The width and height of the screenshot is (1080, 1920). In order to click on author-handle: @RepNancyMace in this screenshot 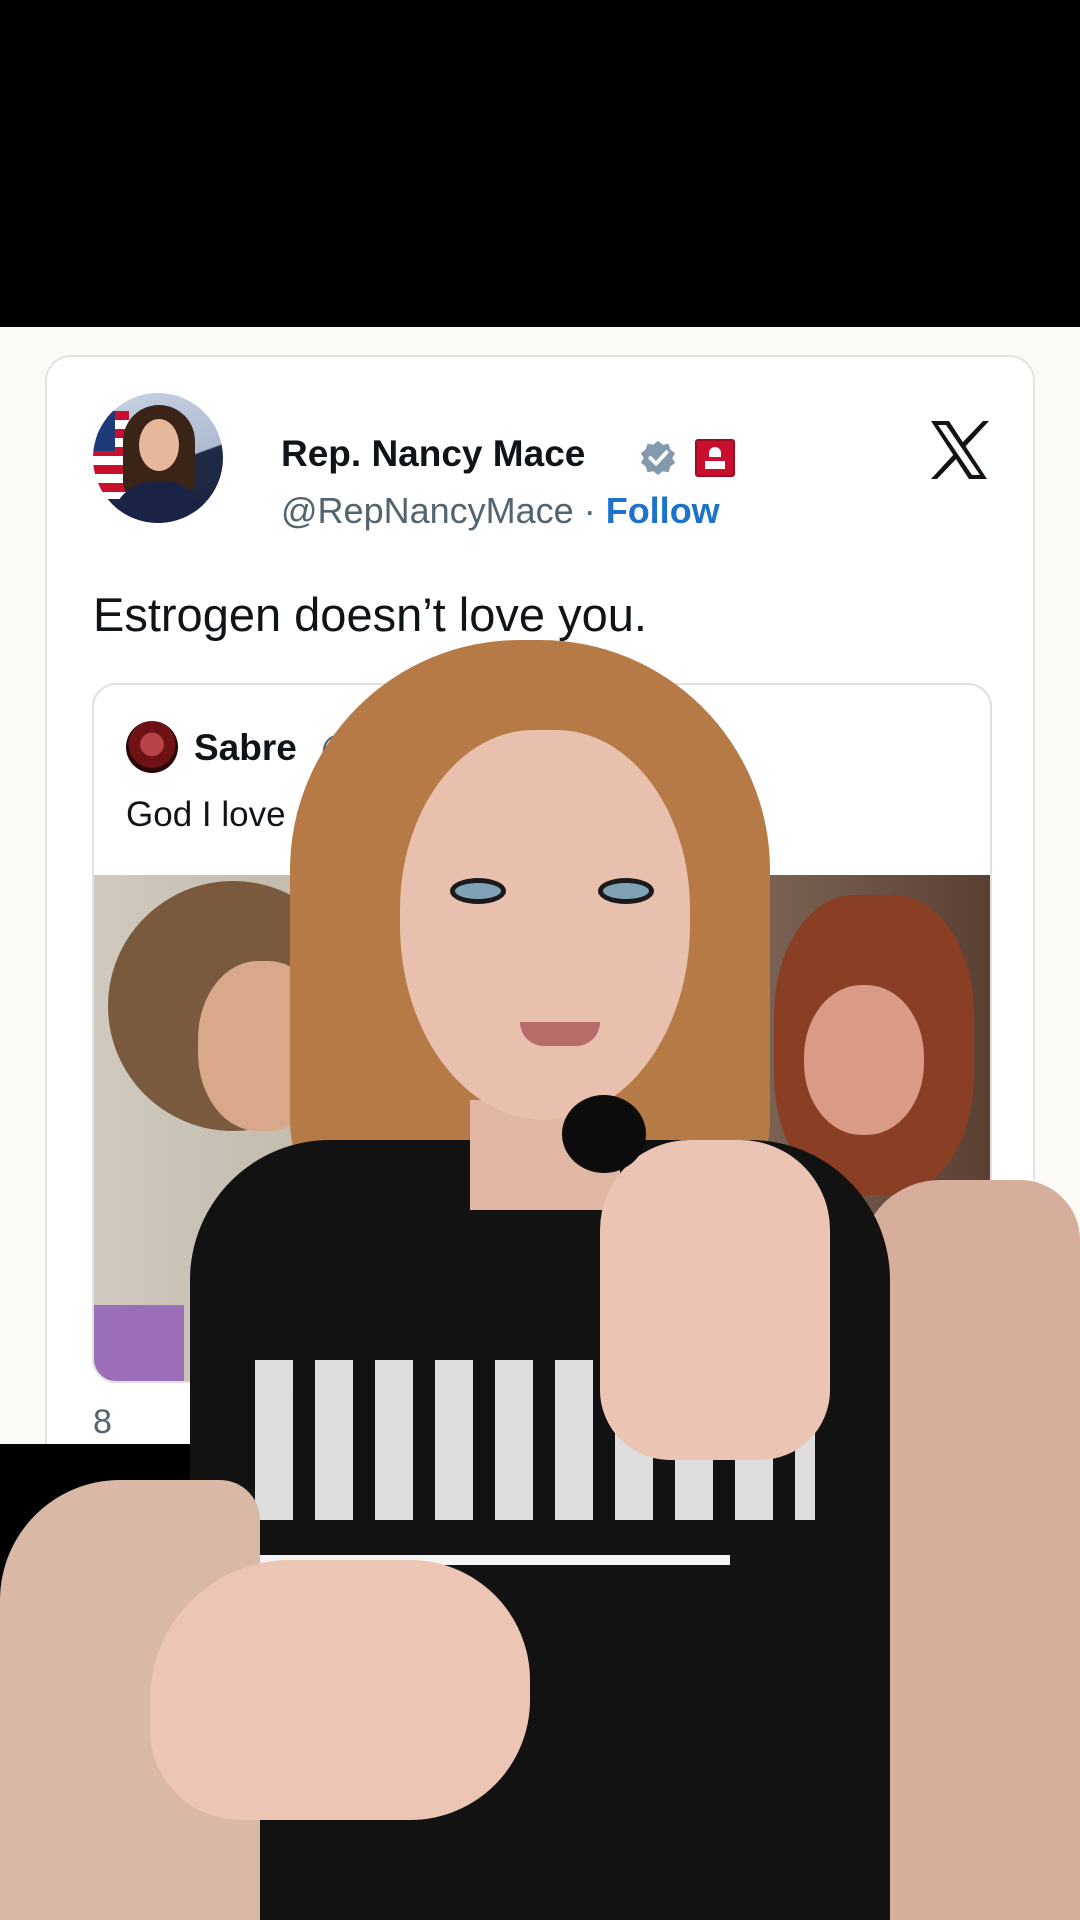, I will do `click(427, 510)`.